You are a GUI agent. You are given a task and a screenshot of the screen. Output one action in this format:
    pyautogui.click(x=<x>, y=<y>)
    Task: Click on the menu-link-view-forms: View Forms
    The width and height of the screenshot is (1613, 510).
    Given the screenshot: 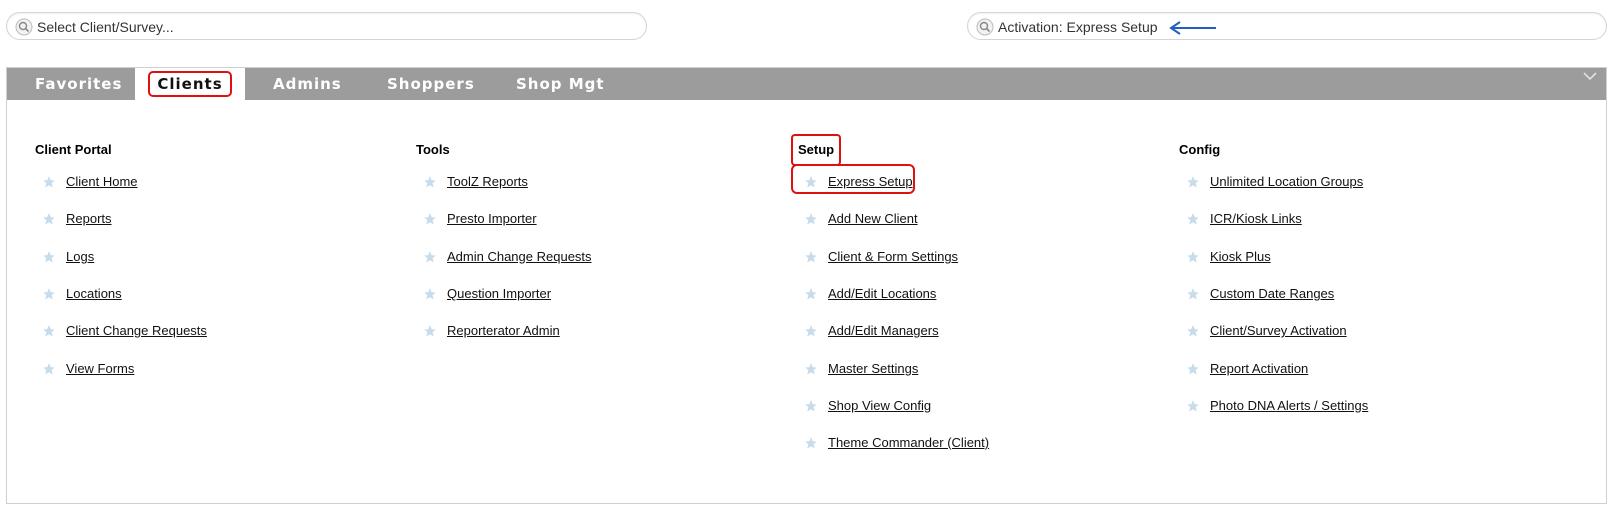 What is the action you would take?
    pyautogui.click(x=100, y=368)
    